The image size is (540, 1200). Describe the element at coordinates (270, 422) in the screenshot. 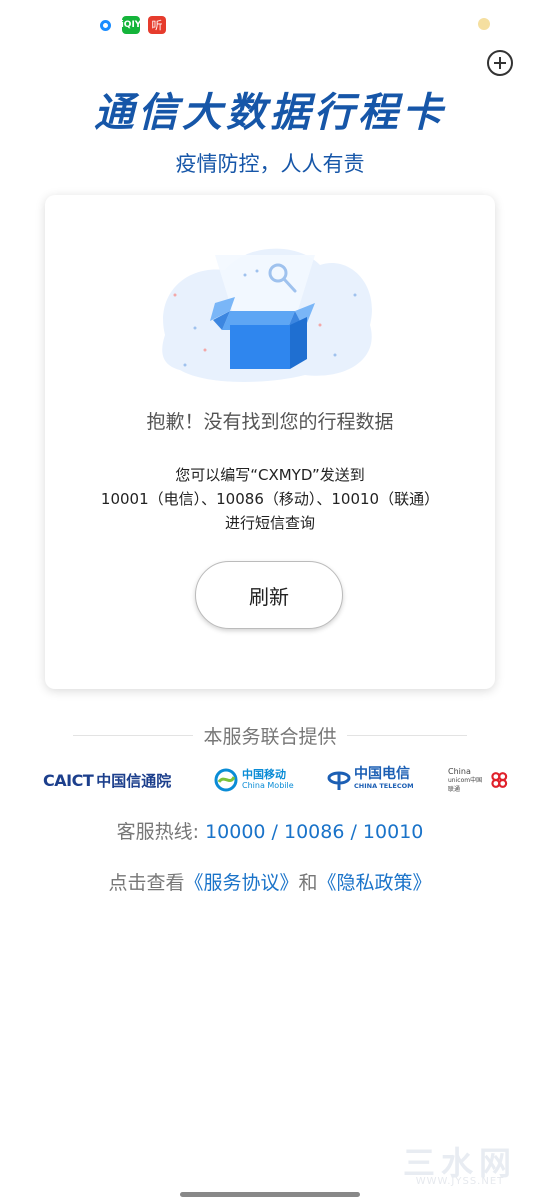

I see `empty-message: 抱歉！没有找到您的行程数据` at that location.